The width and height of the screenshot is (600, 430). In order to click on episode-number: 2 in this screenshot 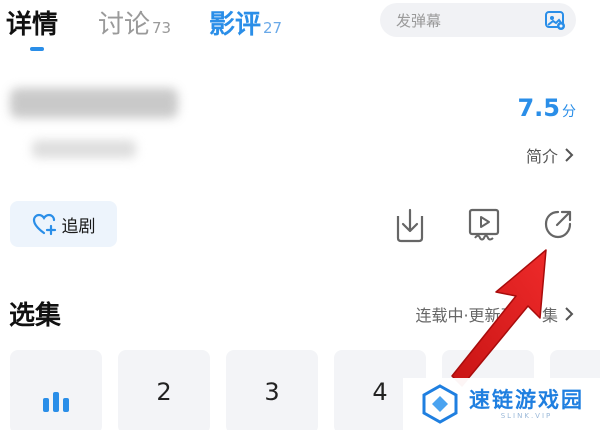, I will do `click(164, 392)`.